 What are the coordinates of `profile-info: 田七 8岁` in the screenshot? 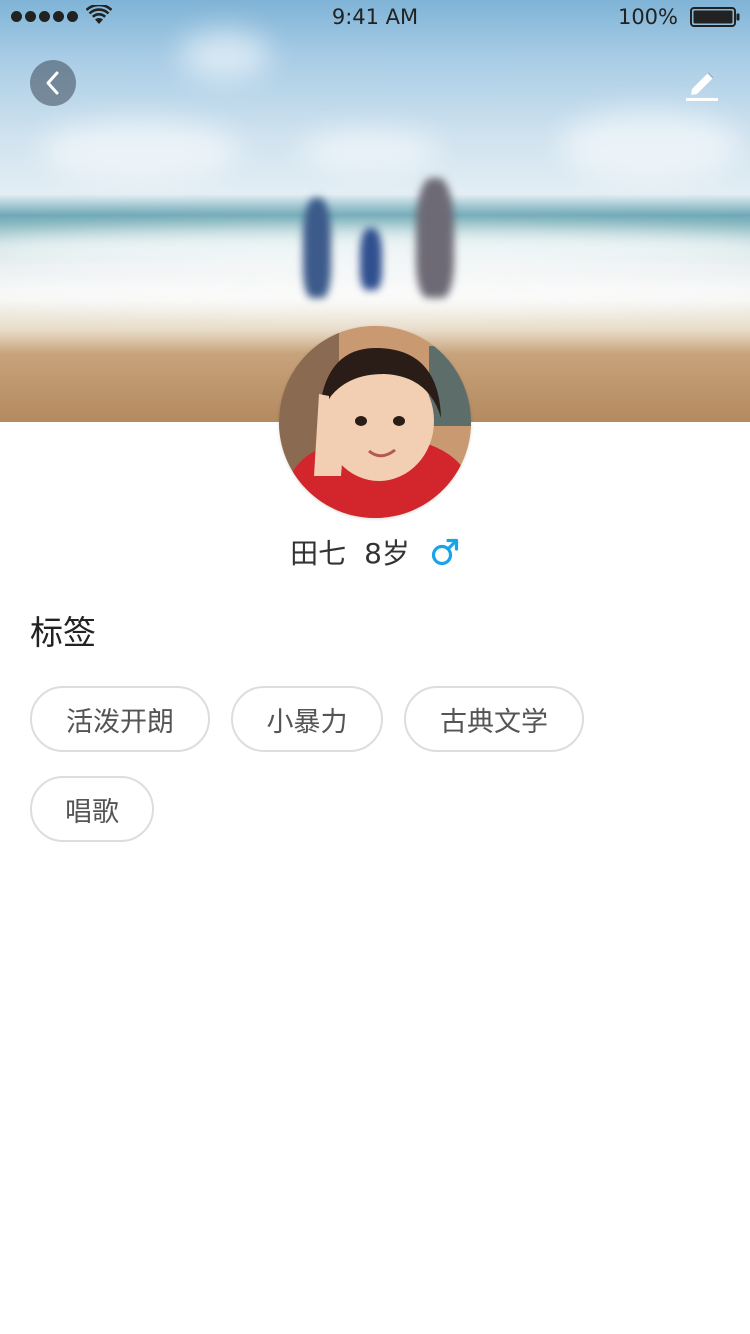 It's located at (375, 552).